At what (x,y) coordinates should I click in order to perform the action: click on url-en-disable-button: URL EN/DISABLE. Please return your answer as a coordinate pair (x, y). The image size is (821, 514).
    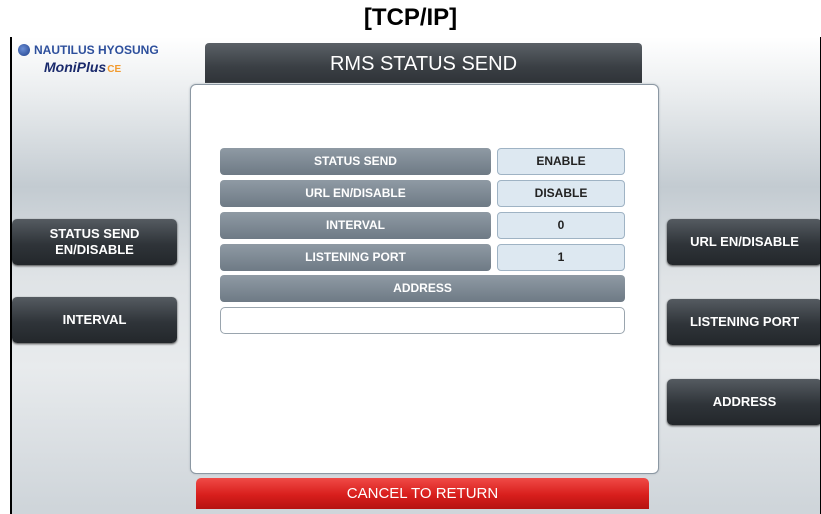
    Looking at the image, I should click on (743, 242).